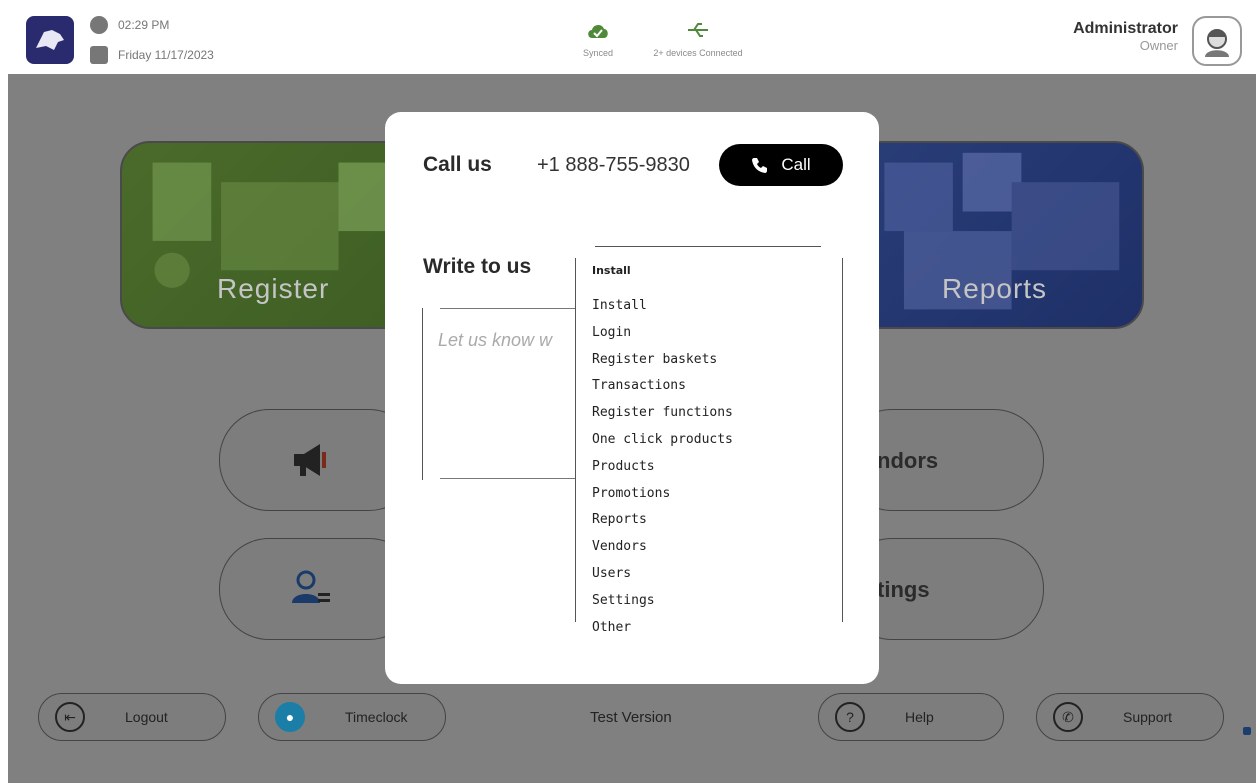 The height and width of the screenshot is (783, 1256). I want to click on help-icon: ?, so click(850, 717).